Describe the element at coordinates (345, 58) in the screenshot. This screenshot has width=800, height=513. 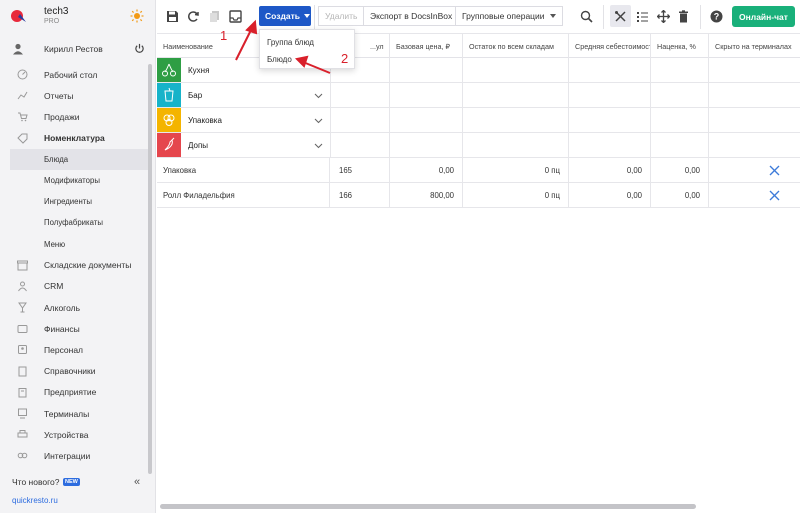
I see `annotation-number: 2` at that location.